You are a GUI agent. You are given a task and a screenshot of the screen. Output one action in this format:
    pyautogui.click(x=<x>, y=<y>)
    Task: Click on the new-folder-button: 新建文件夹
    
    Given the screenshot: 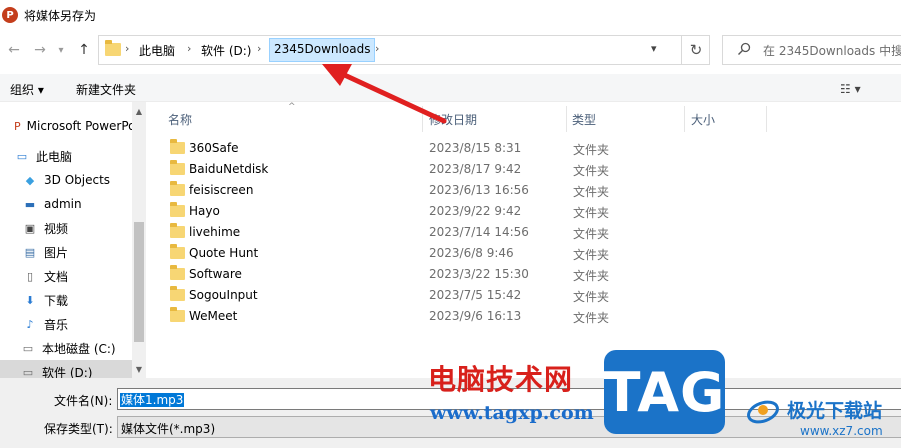 What is the action you would take?
    pyautogui.click(x=106, y=89)
    